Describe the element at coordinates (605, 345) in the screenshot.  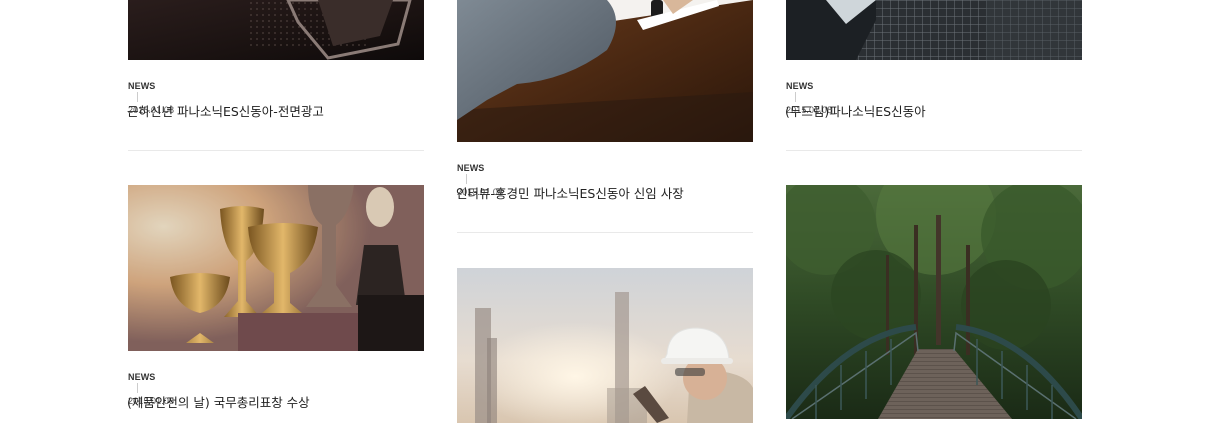
I see `post-thumbnail-engineer` at that location.